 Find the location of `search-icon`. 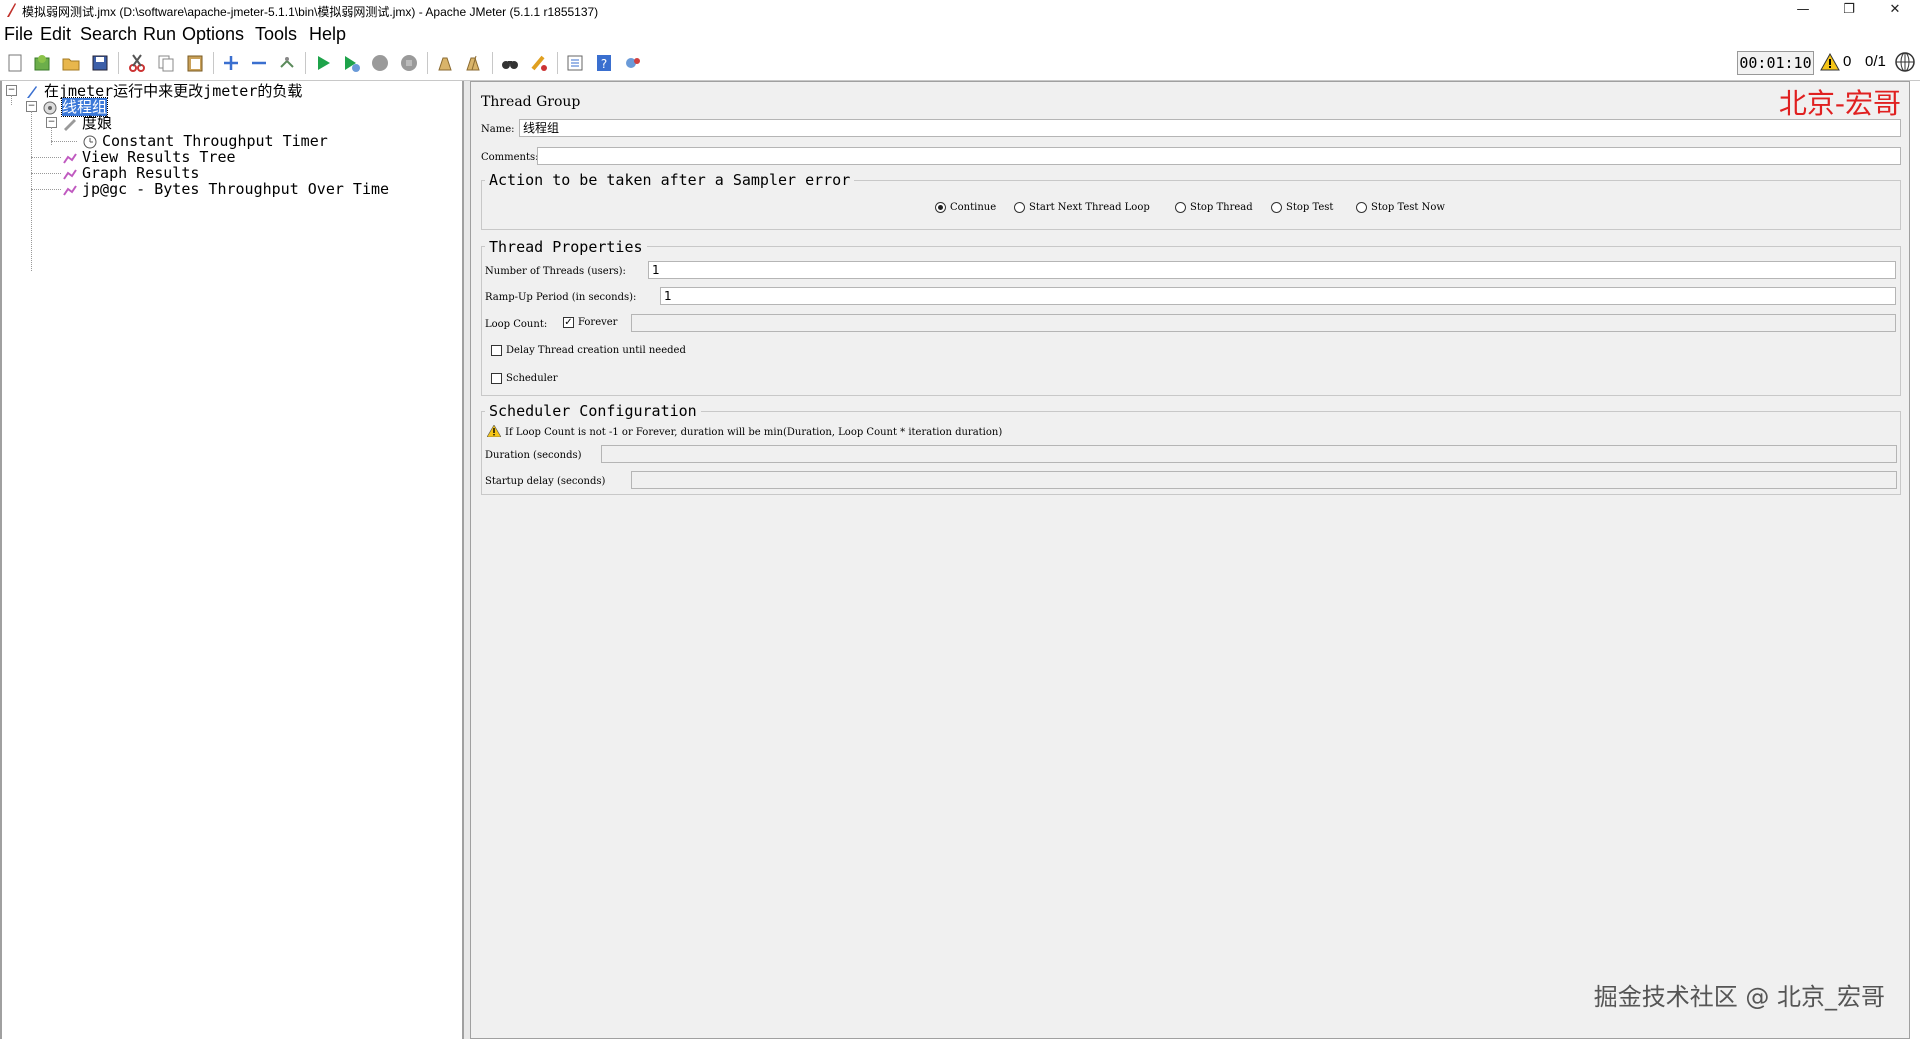

search-icon is located at coordinates (510, 63).